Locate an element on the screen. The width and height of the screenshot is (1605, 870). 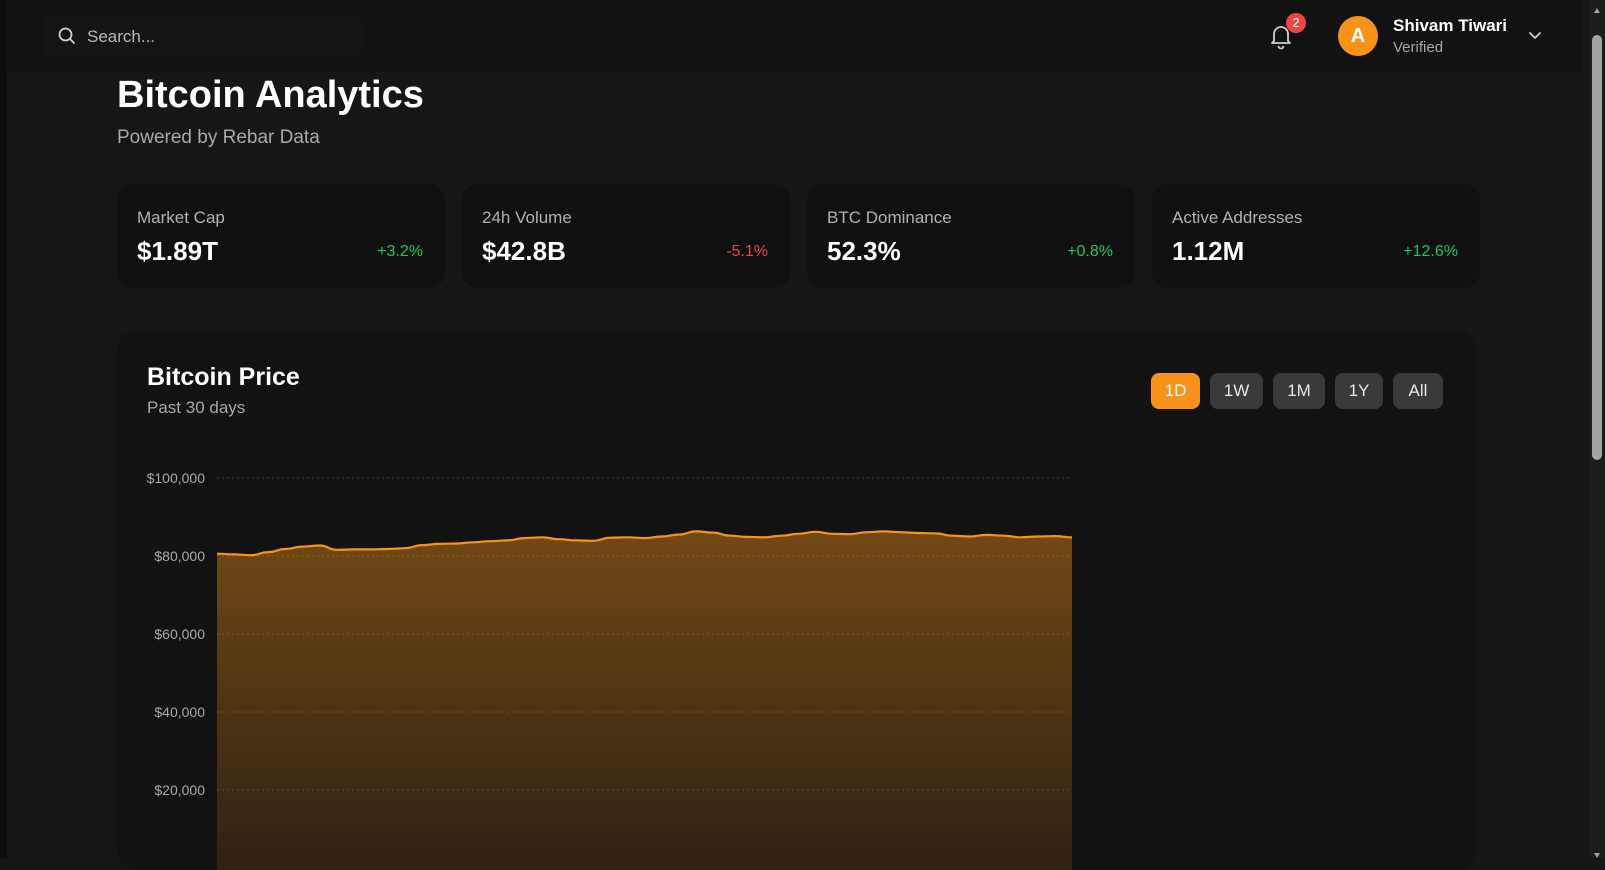
chart-subtitle: Past 30 days is located at coordinates (196, 407).